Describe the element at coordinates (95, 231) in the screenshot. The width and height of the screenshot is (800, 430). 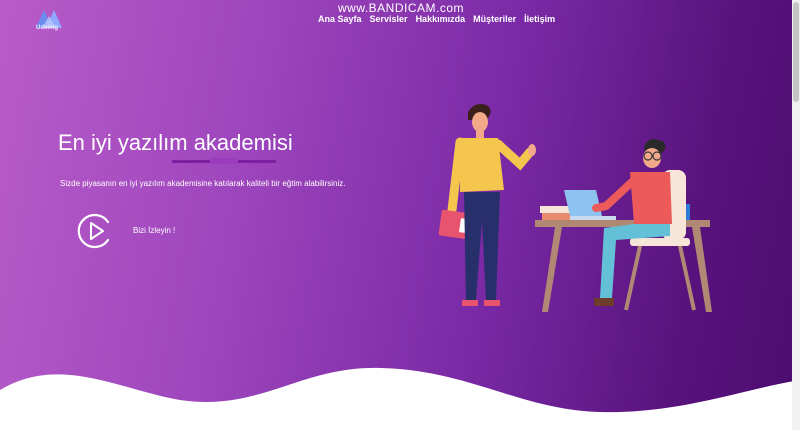
I see `play-circle-icon` at that location.